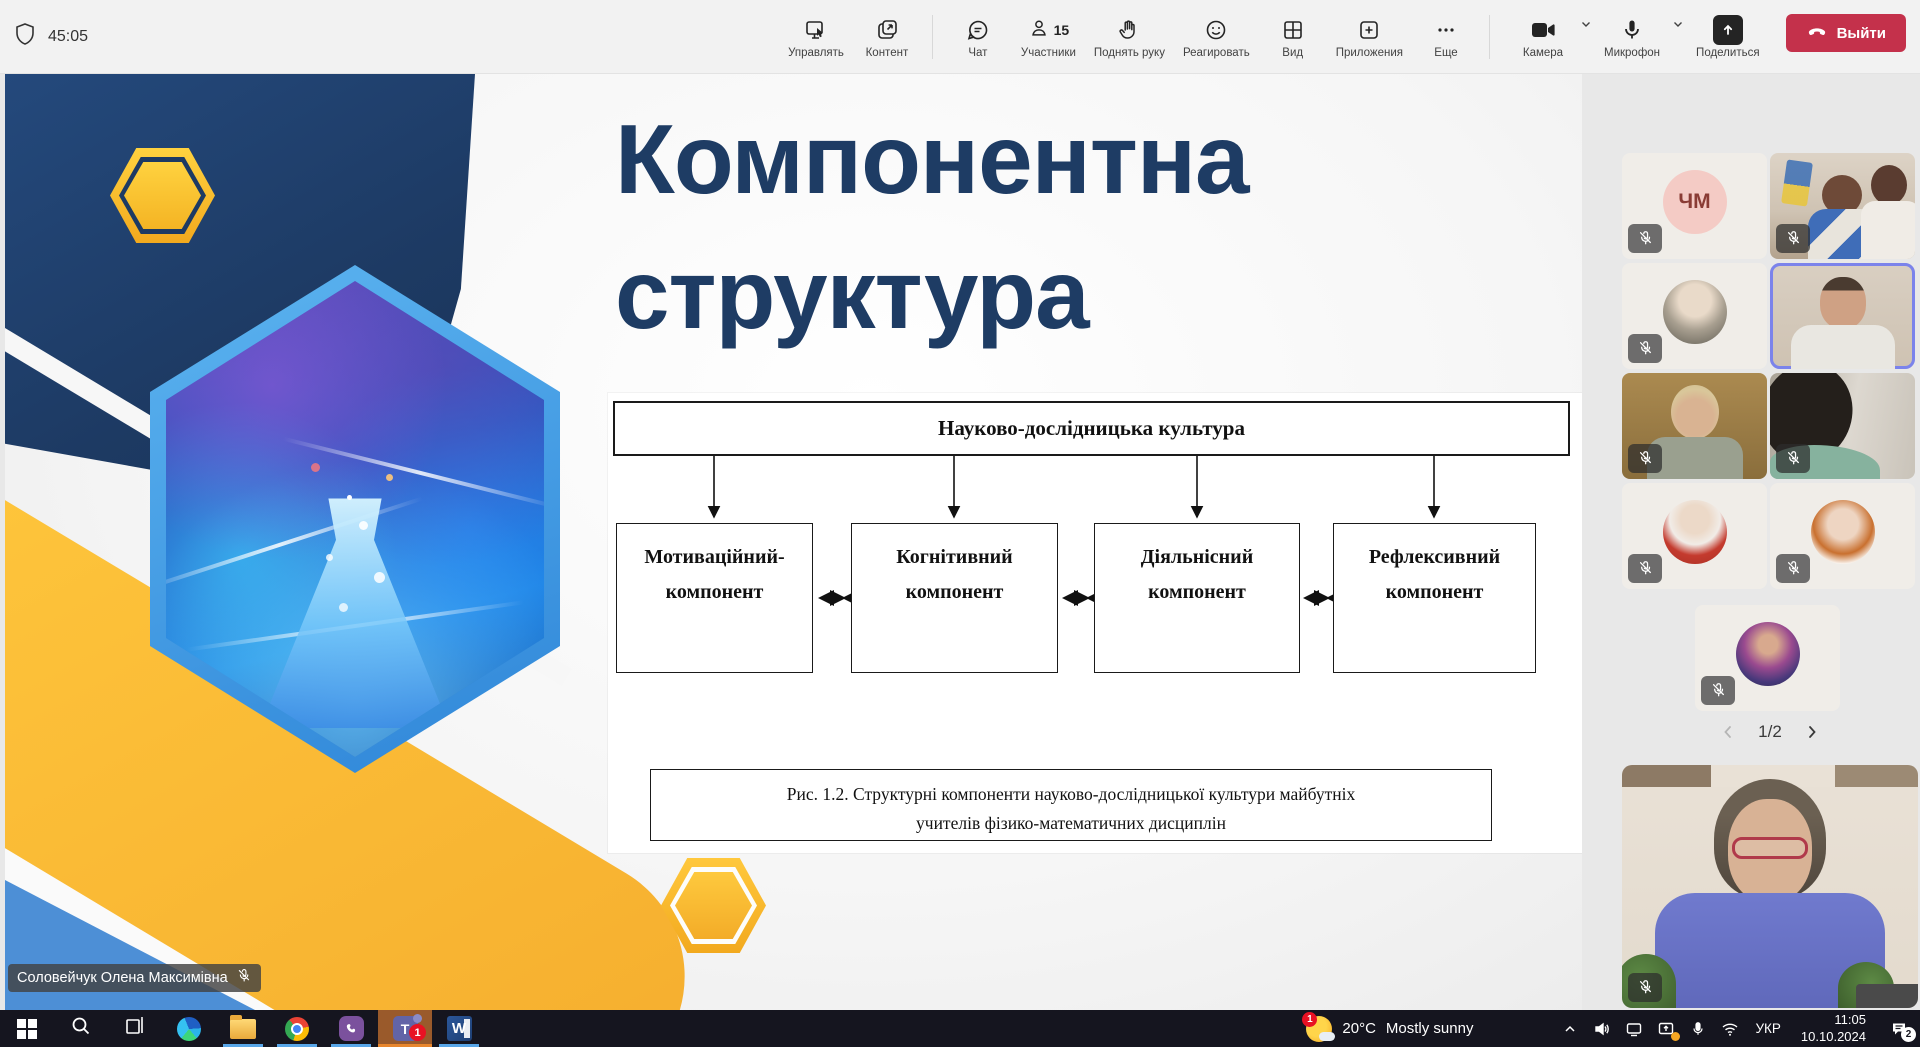  Describe the element at coordinates (887, 30) in the screenshot. I see `content-share-icon` at that location.